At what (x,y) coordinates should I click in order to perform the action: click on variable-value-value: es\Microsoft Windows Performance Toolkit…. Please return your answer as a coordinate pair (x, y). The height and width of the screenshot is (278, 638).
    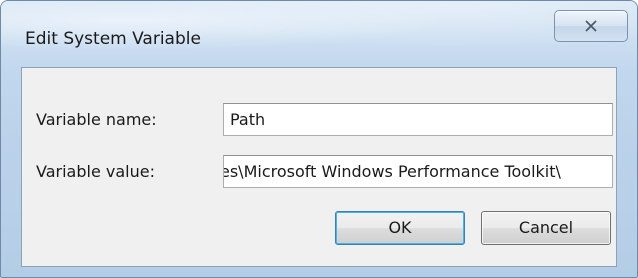
    Looking at the image, I should click on (392, 171).